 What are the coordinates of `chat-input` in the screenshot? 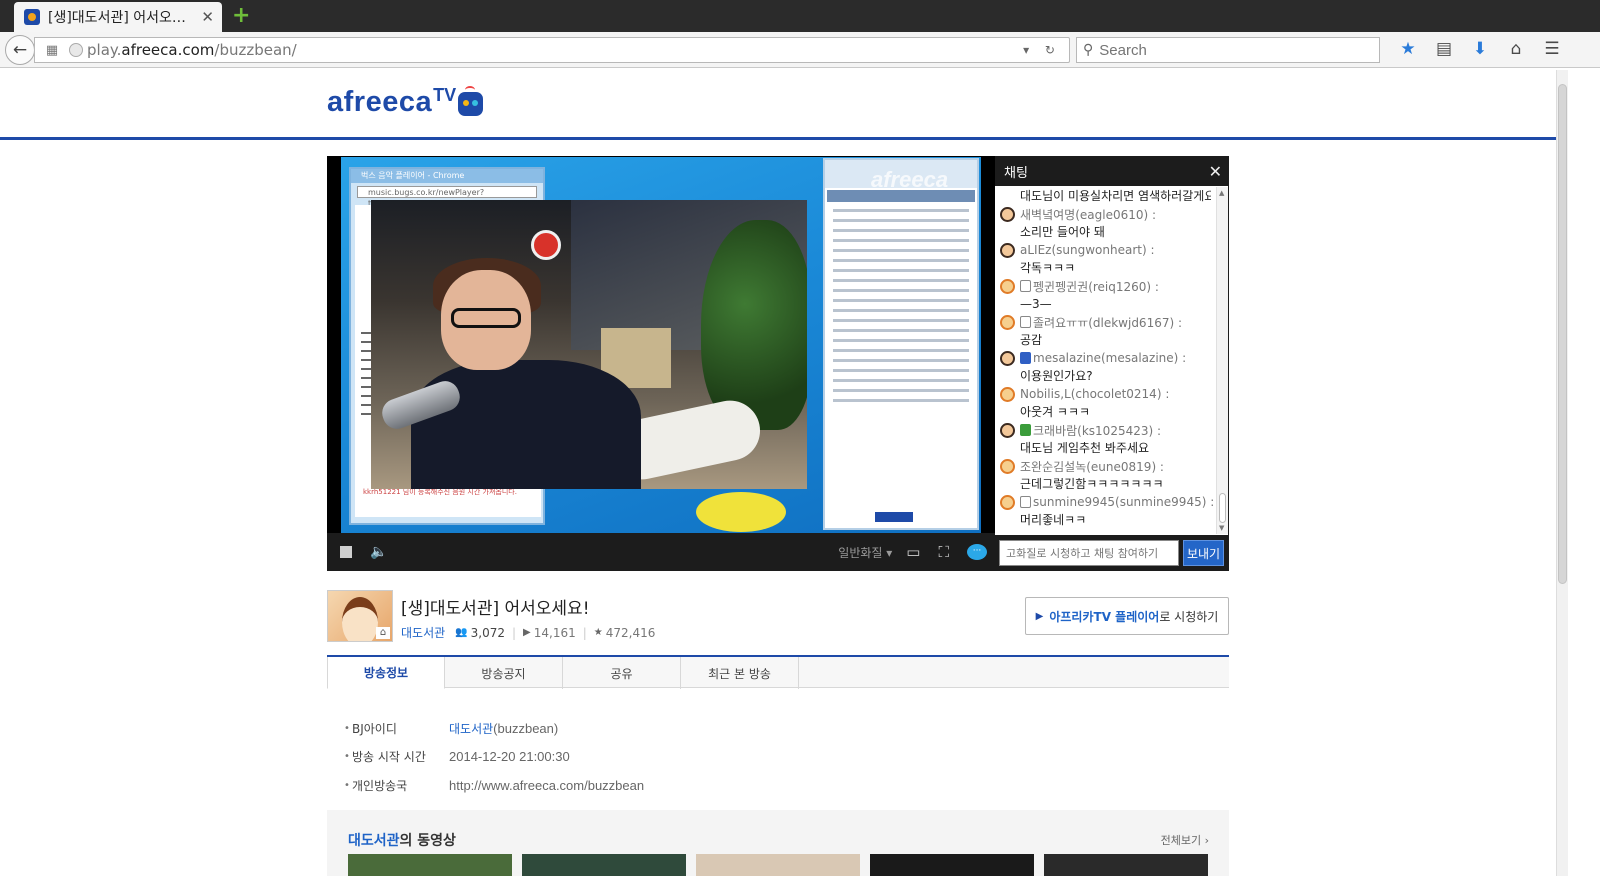 It's located at (1089, 553).